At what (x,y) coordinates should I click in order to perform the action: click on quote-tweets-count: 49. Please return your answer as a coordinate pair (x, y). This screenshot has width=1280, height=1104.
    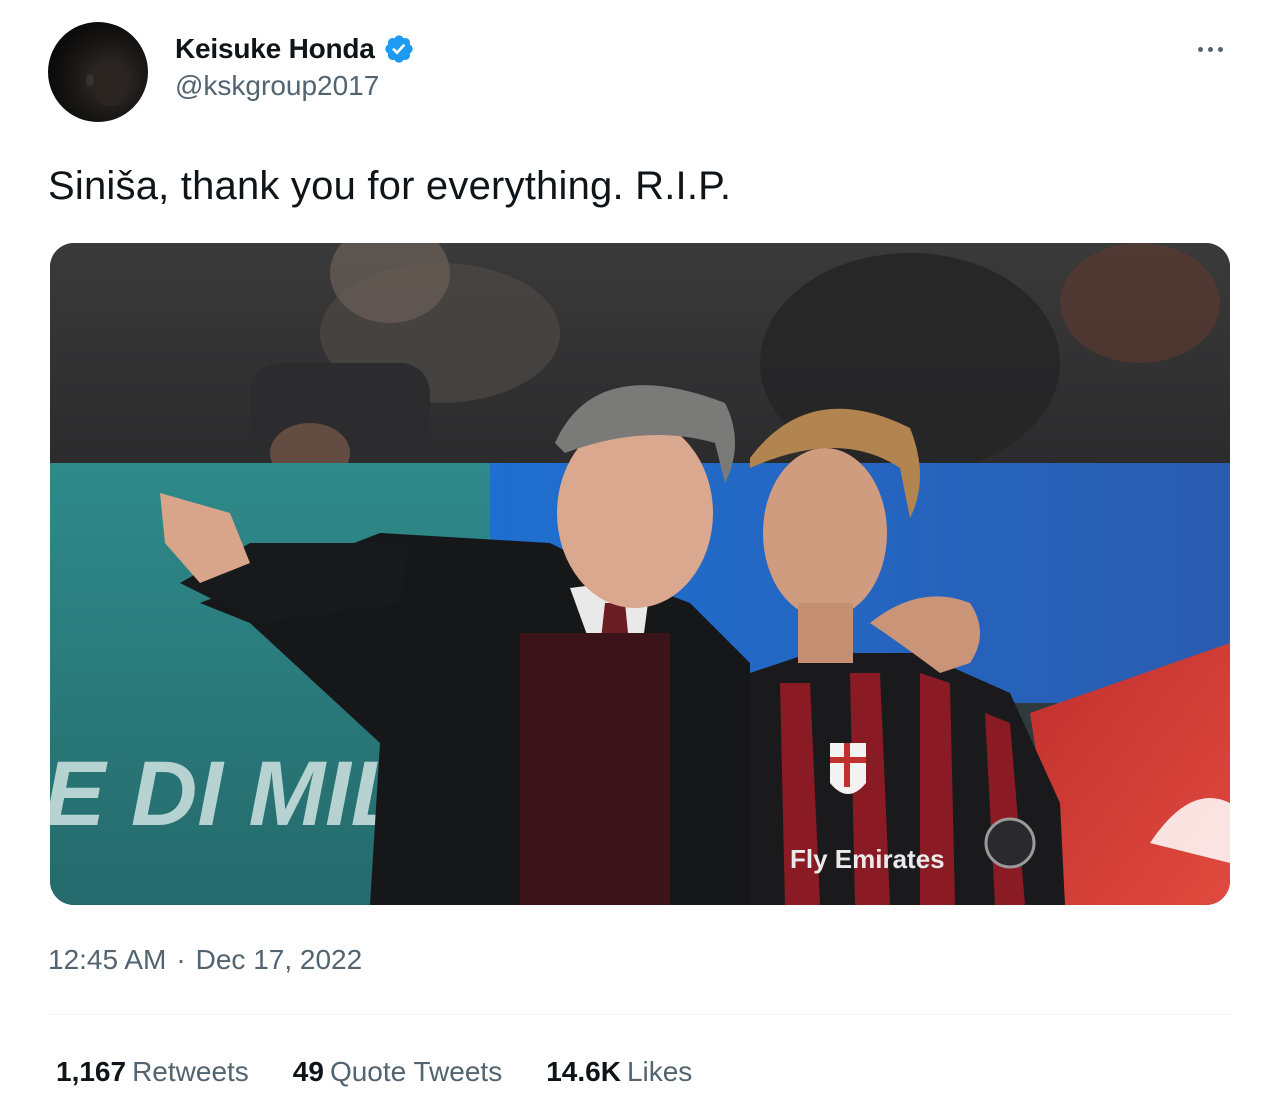
    Looking at the image, I should click on (308, 1071).